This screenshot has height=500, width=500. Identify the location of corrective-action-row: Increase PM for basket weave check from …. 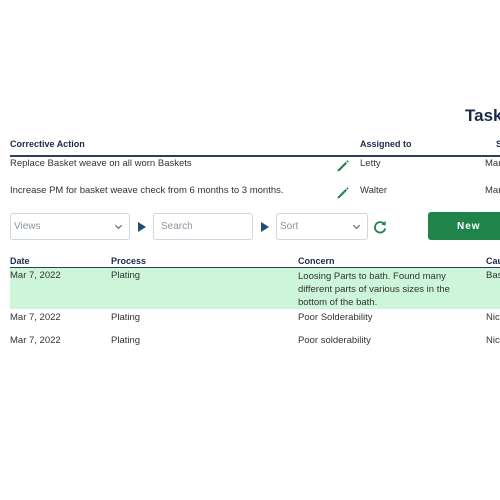
(255, 195).